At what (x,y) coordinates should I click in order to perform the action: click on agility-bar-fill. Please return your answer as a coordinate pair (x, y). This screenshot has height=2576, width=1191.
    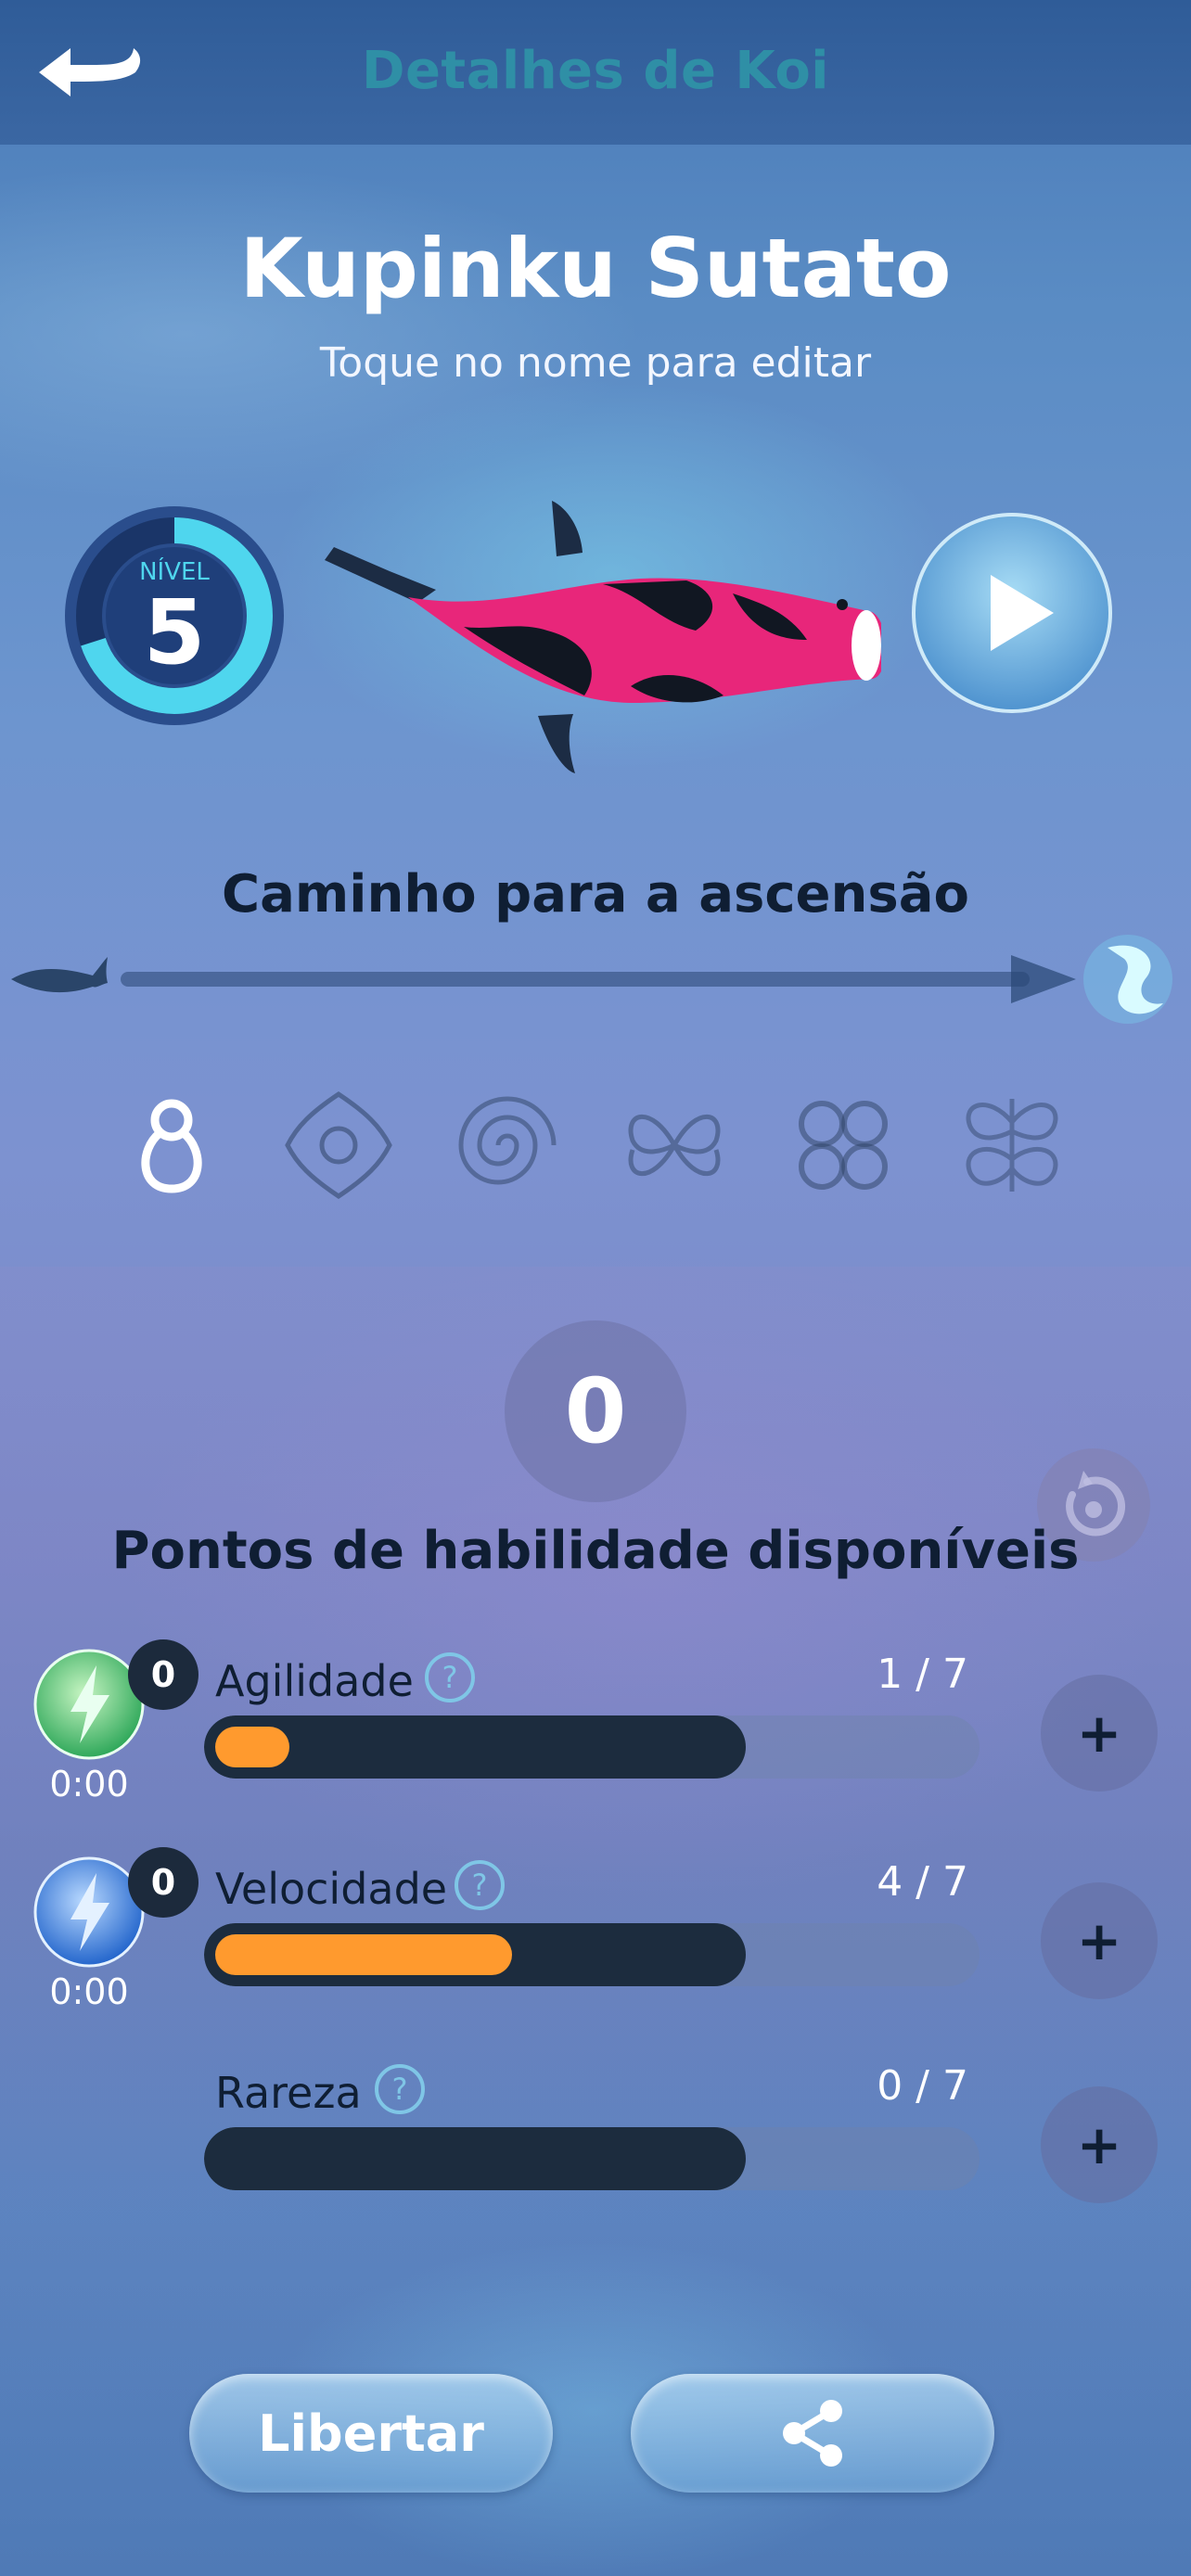
    Looking at the image, I should click on (252, 1747).